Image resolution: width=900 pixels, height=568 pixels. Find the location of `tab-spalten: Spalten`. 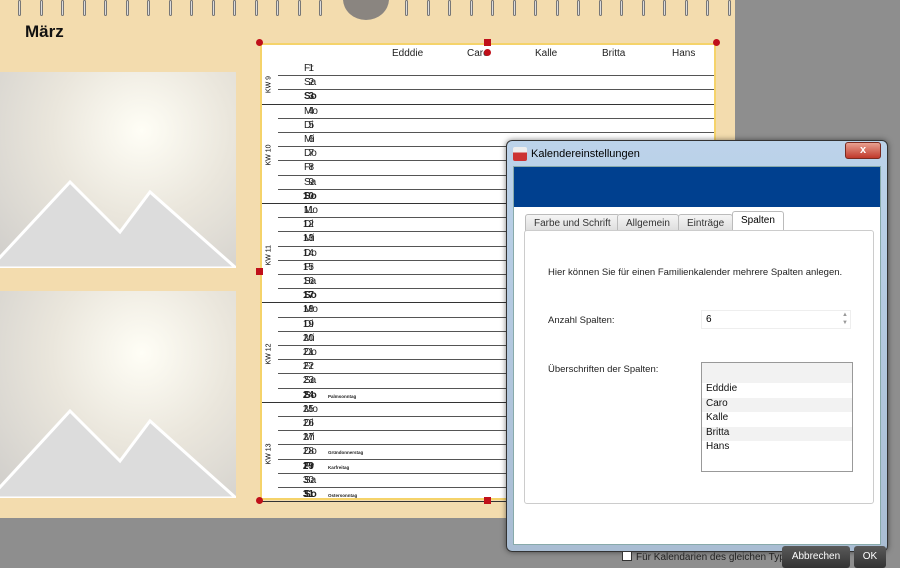

tab-spalten: Spalten is located at coordinates (758, 221).